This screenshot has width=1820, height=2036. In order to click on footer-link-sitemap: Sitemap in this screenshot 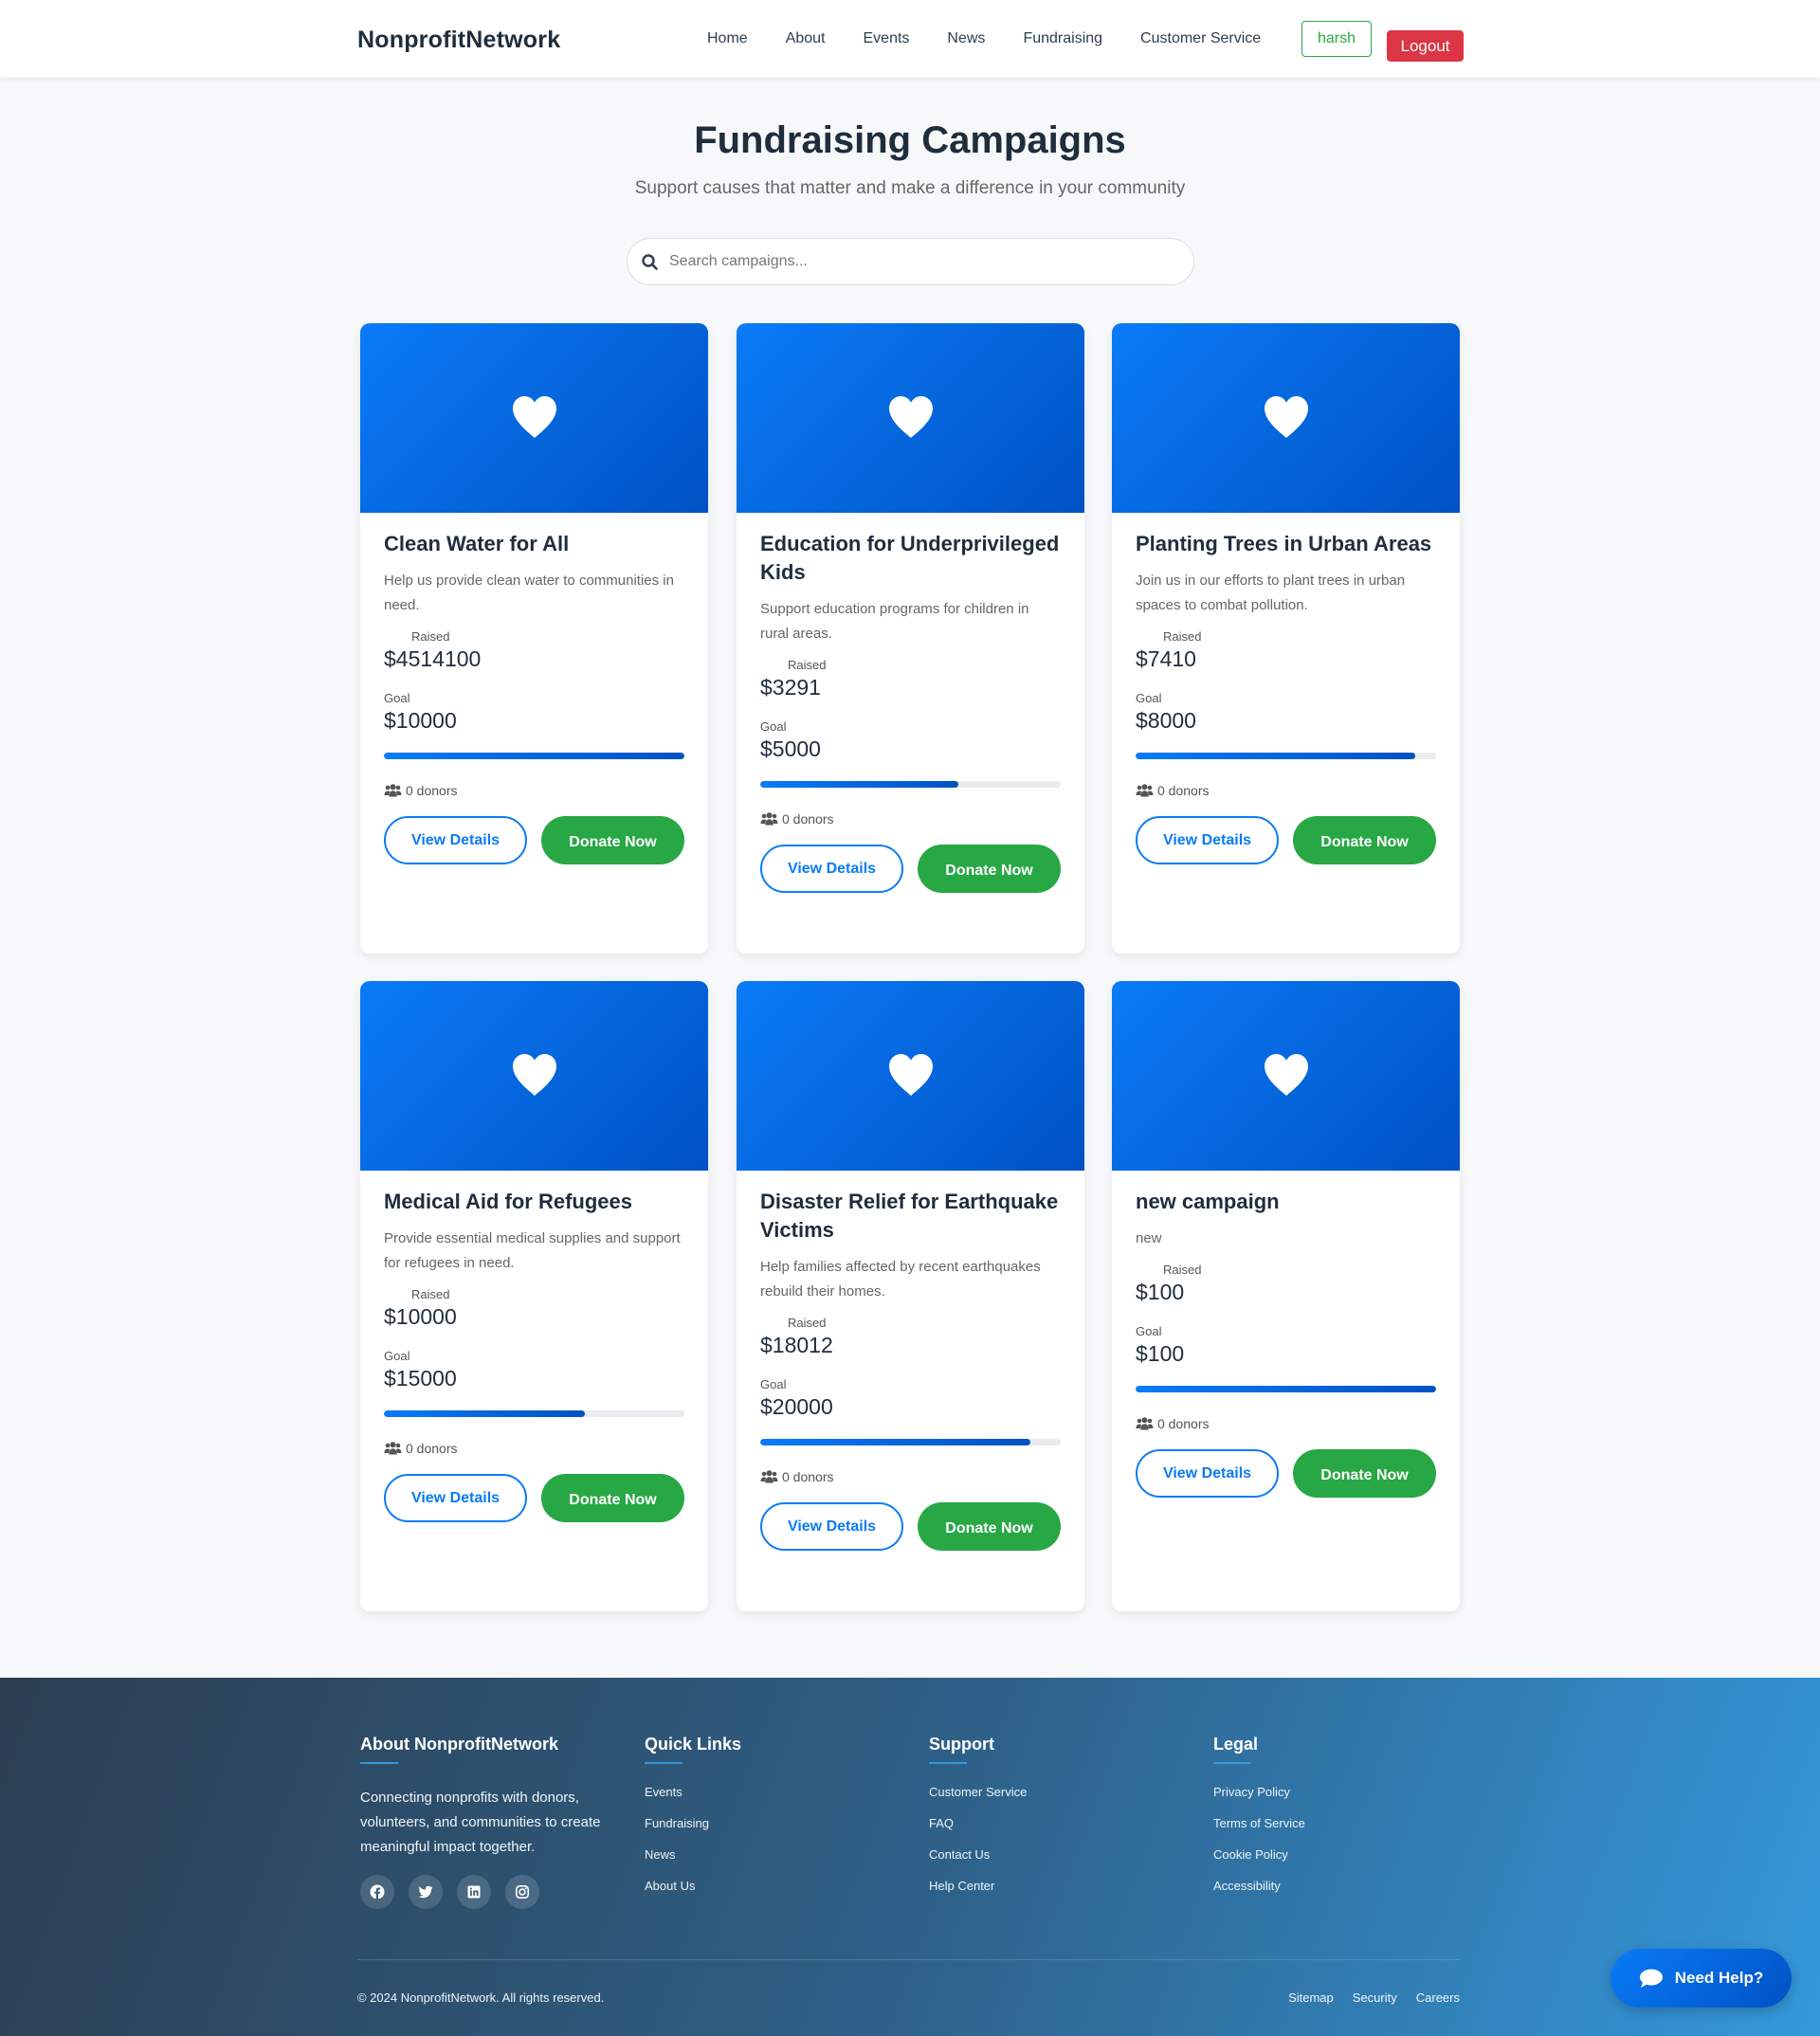, I will do `click(1311, 1998)`.